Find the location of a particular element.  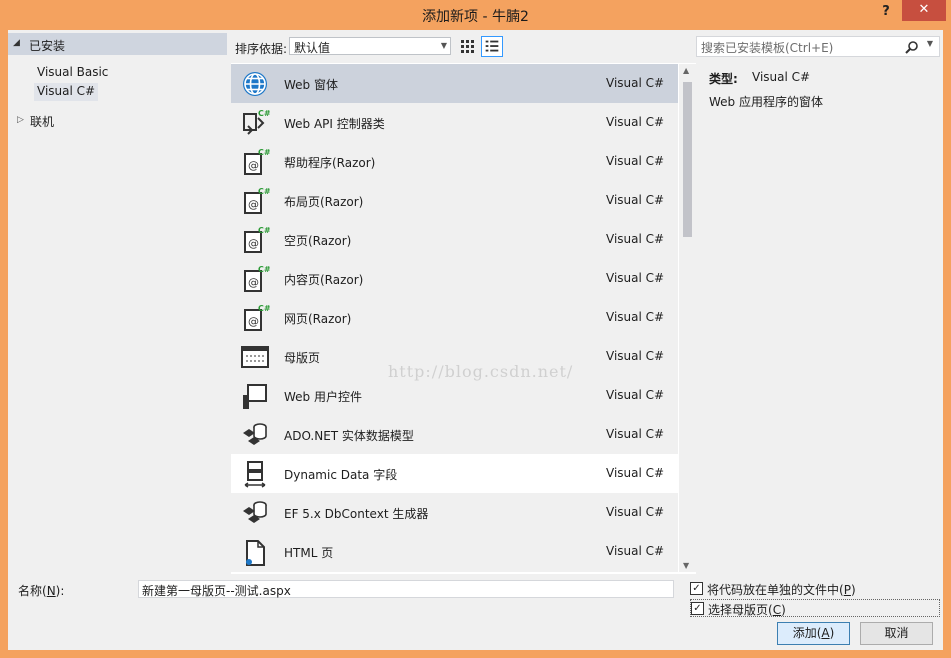

collapsed-arrow-icon: ▷ is located at coordinates (20, 120).